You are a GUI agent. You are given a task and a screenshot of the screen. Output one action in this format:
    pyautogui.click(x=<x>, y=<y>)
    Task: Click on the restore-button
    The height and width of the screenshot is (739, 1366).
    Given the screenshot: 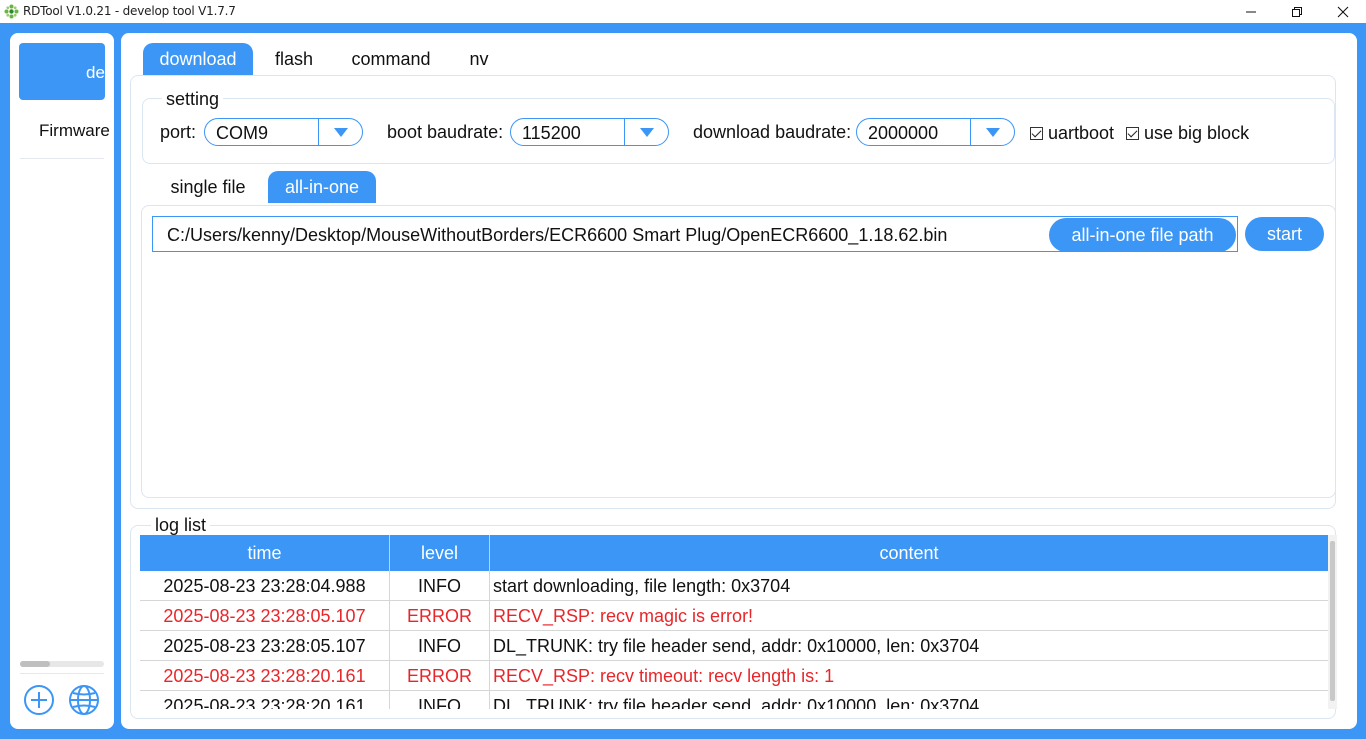 What is the action you would take?
    pyautogui.click(x=1297, y=11)
    